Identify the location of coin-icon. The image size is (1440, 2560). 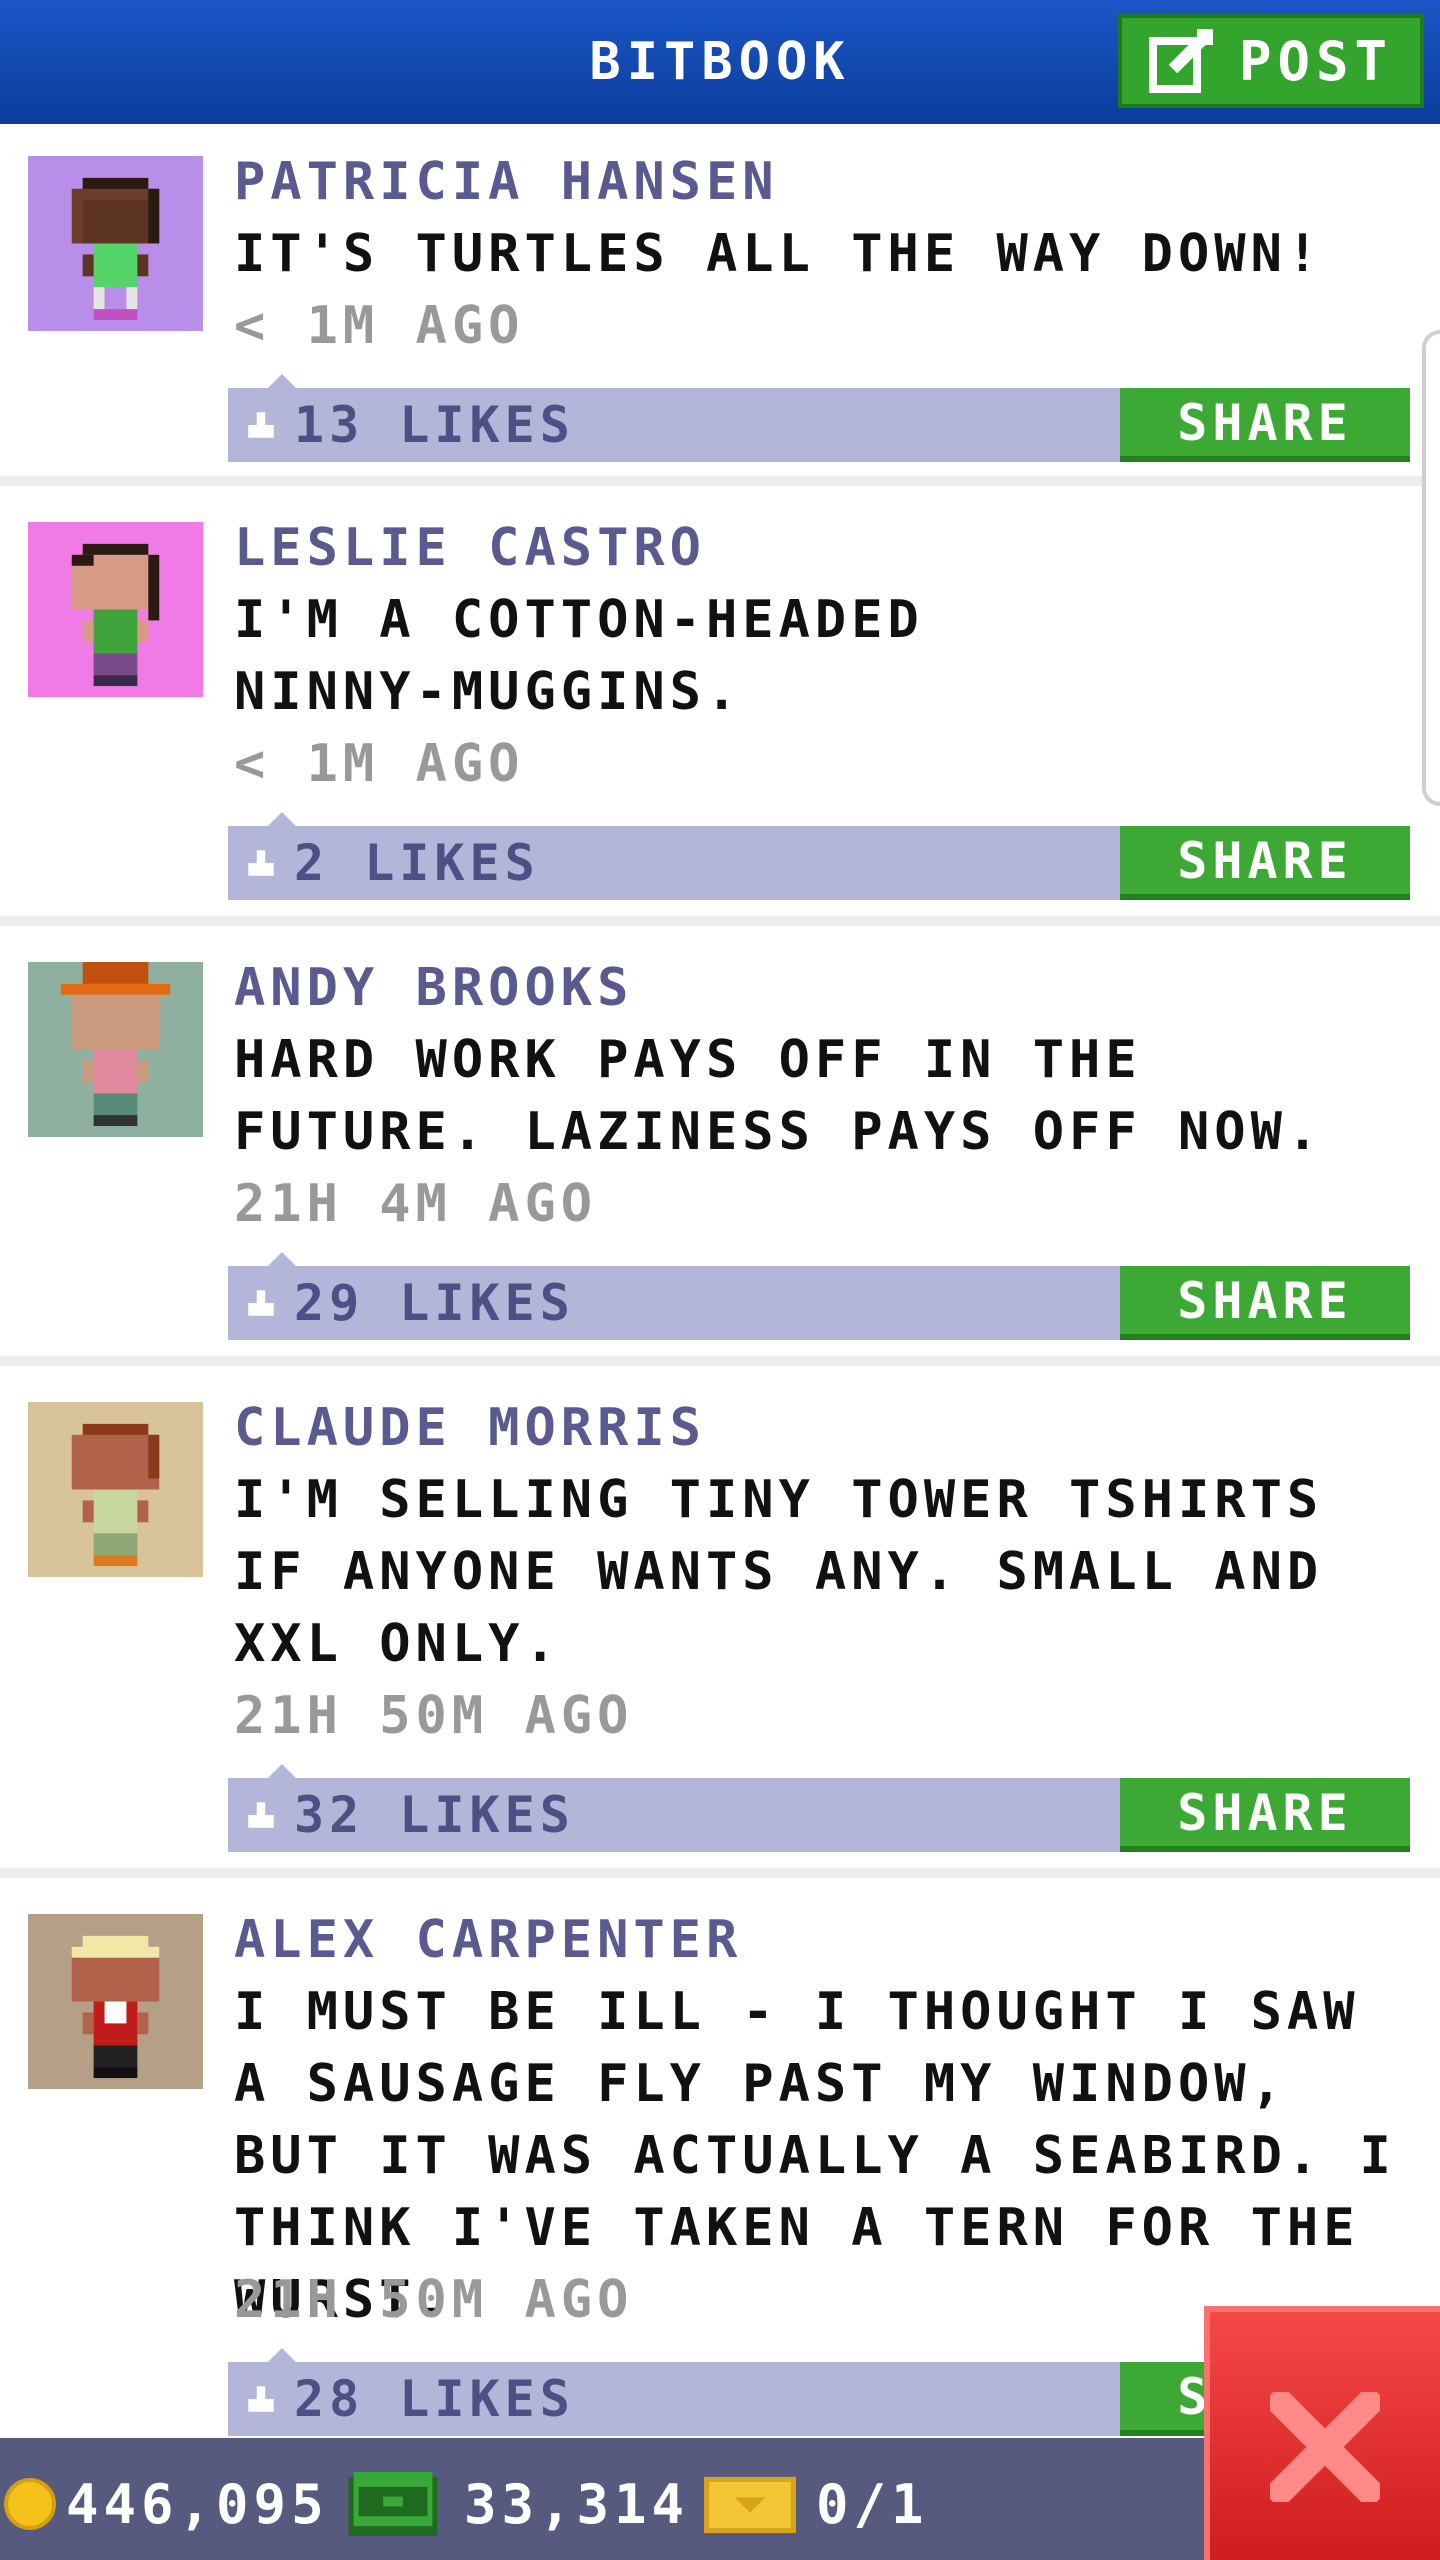
(30, 2504).